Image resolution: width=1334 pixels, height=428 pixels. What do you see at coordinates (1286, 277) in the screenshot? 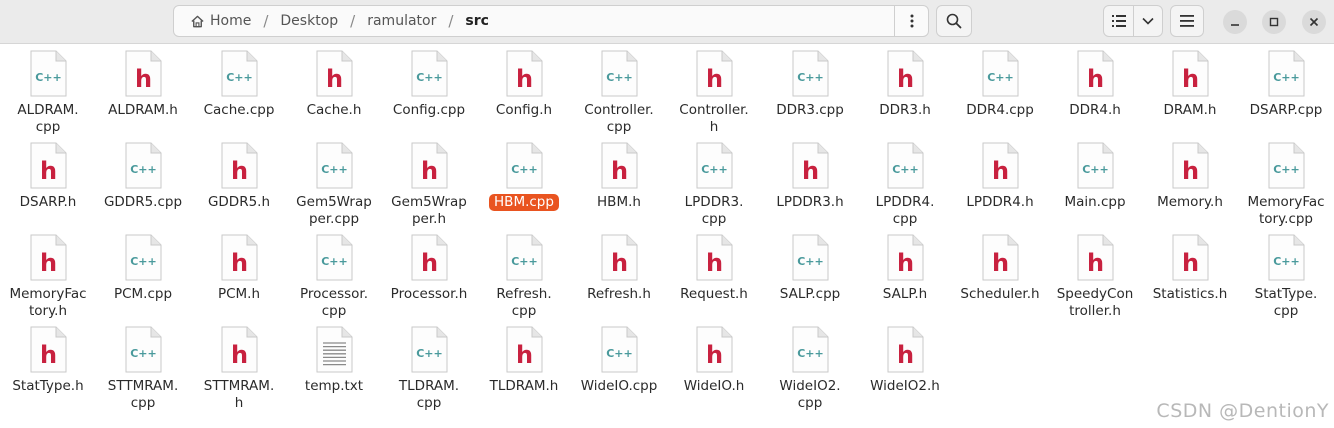
I see `file-item: C++ StatType. cpp` at bounding box center [1286, 277].